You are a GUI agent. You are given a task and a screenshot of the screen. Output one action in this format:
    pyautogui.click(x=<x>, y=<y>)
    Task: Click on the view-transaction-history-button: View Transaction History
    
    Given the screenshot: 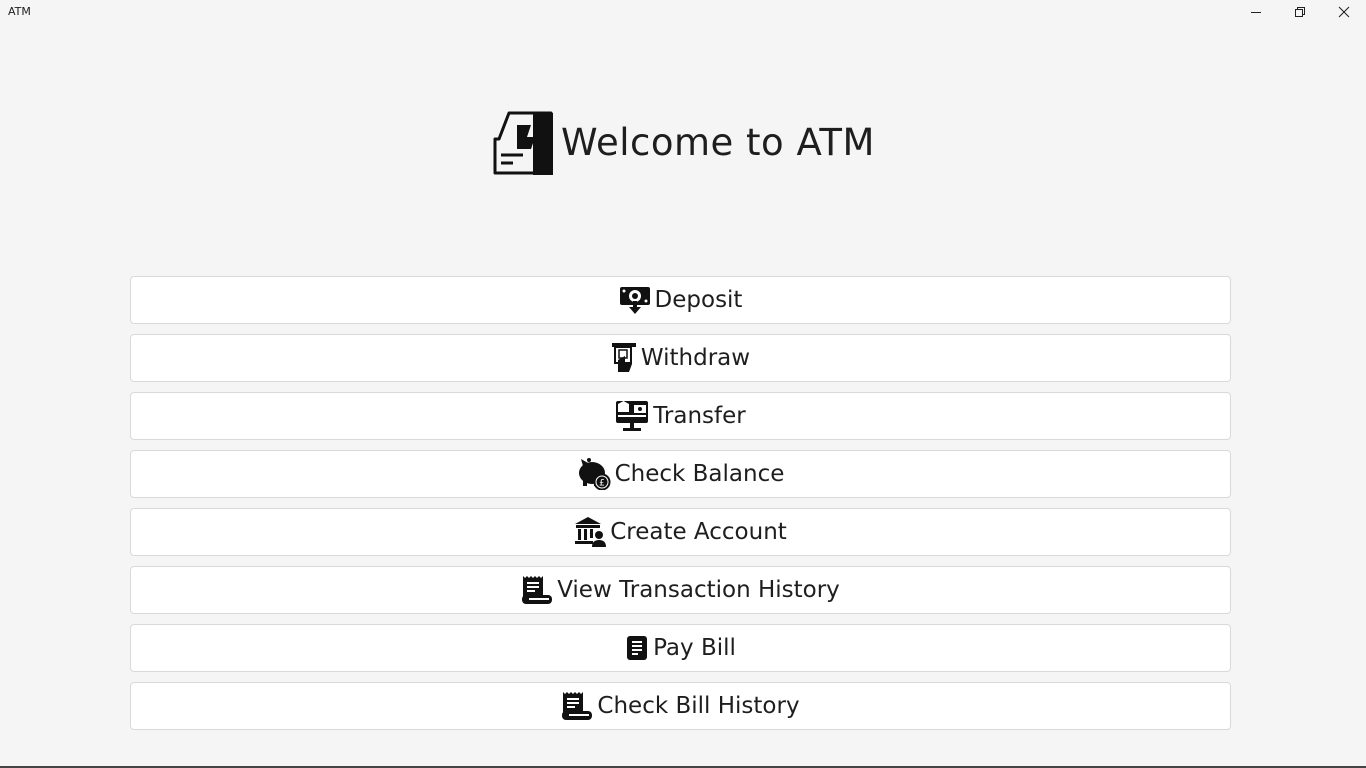 What is the action you would take?
    pyautogui.click(x=680, y=590)
    